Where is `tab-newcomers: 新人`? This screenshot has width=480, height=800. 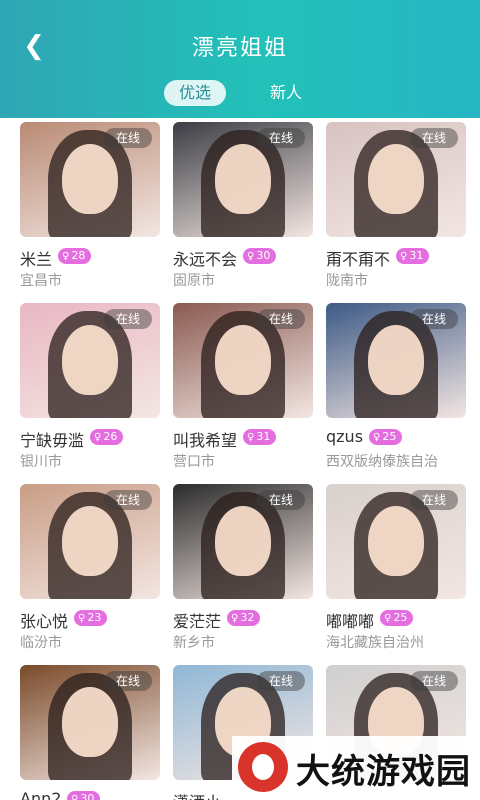
tab-newcomers: 新人 is located at coordinates (286, 93).